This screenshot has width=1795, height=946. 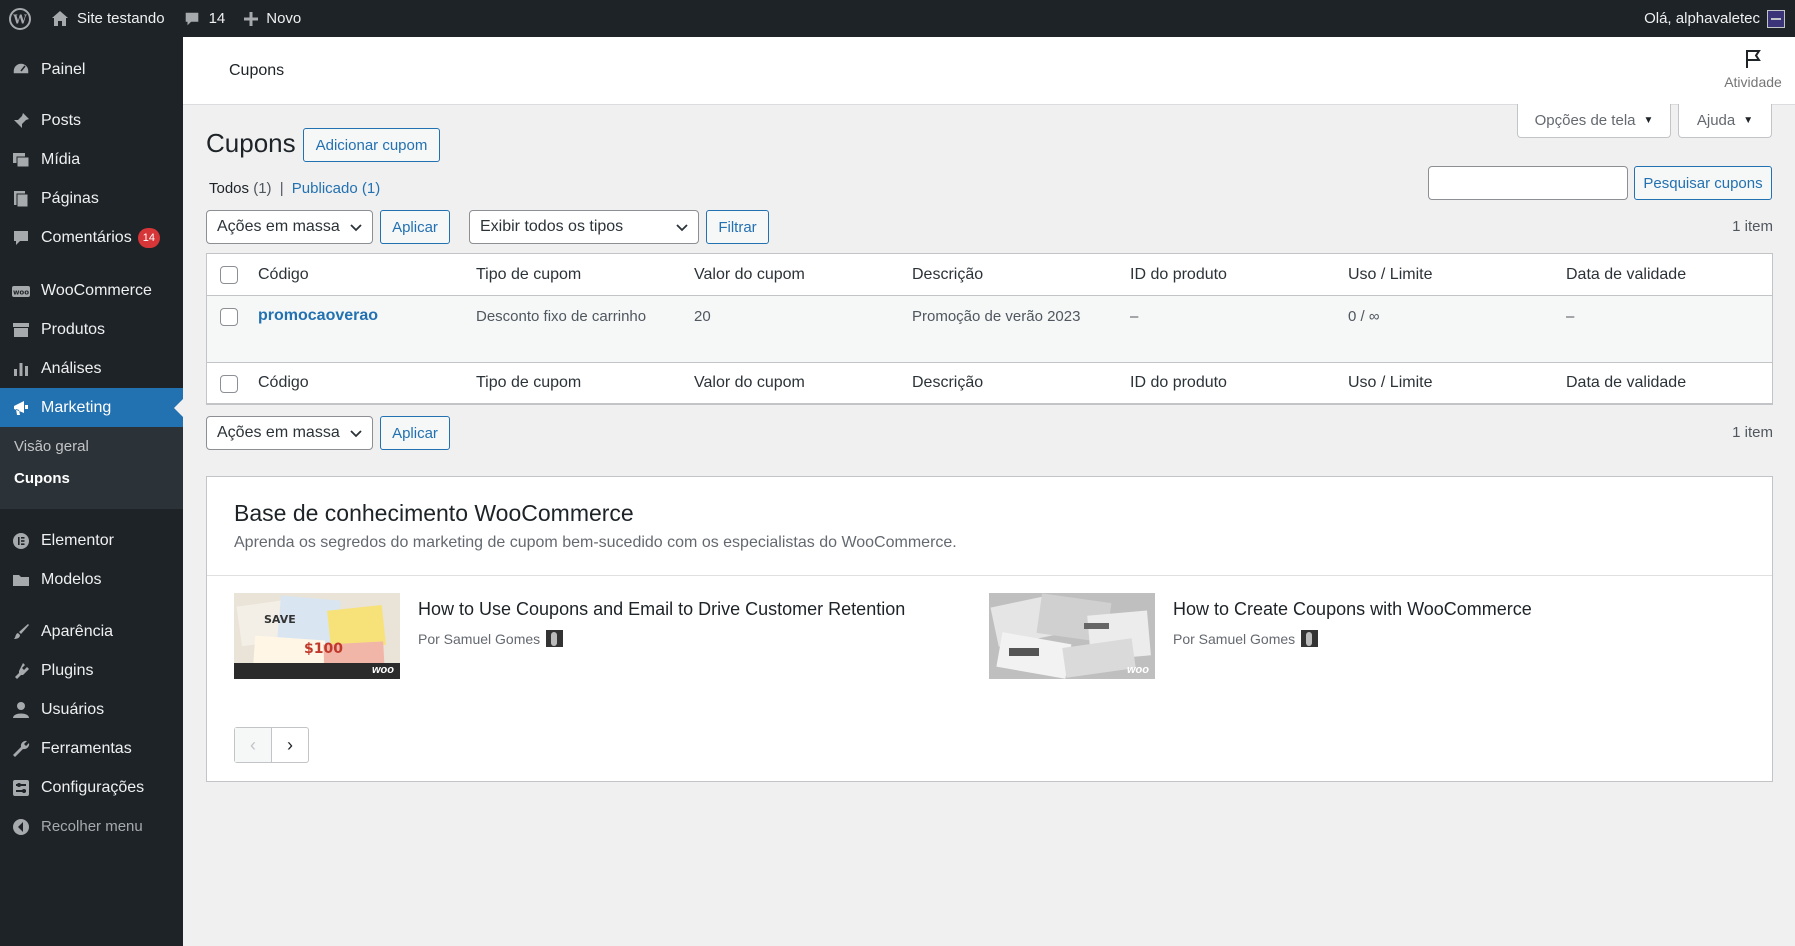 I want to click on pager-prev-button: ‹, so click(x=253, y=745).